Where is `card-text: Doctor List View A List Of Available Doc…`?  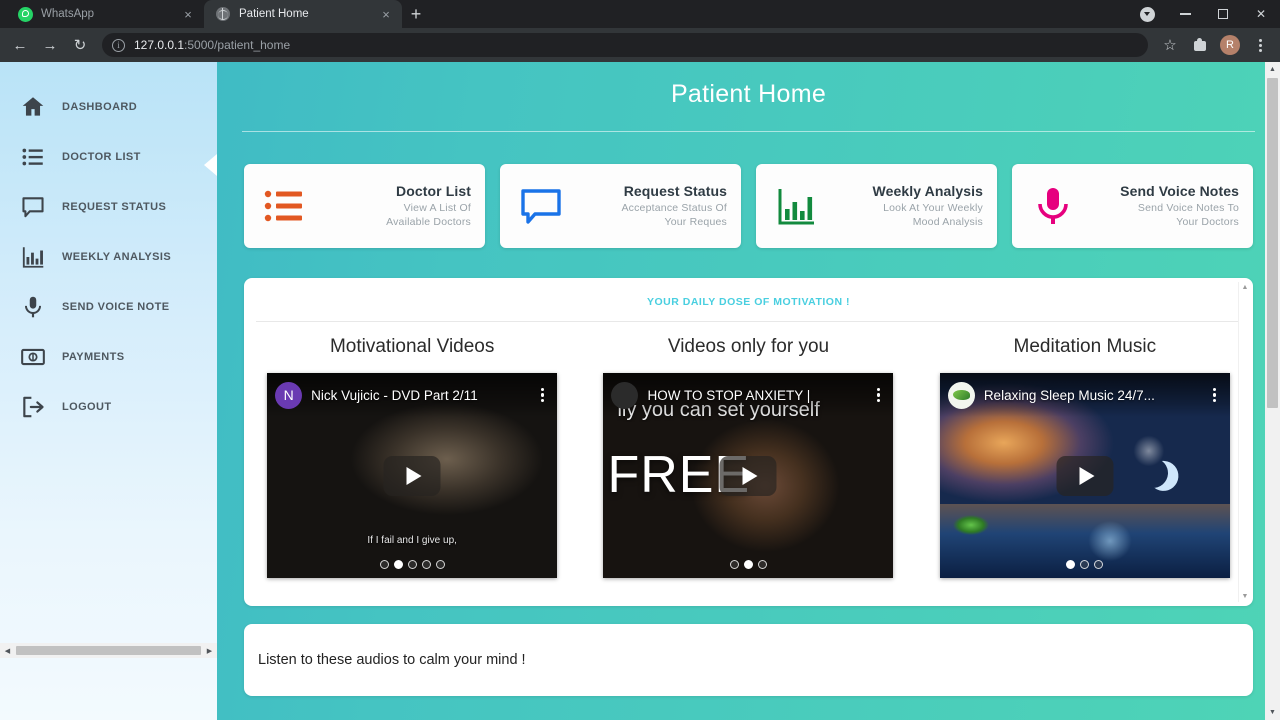
card-text: Doctor List View A List Of Available Doc… is located at coordinates (389, 206).